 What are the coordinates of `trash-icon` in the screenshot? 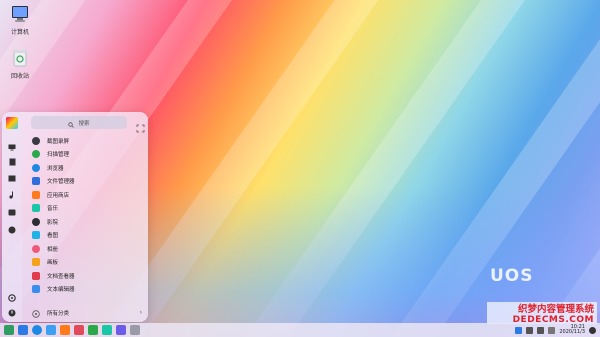 It's located at (20, 58).